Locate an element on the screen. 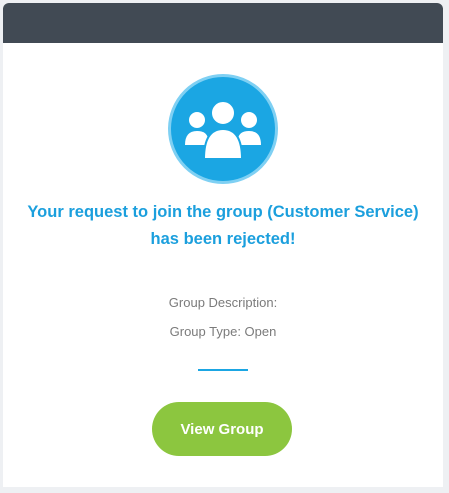 This screenshot has width=449, height=493. group-type-label: Group Type: Open is located at coordinates (223, 331).